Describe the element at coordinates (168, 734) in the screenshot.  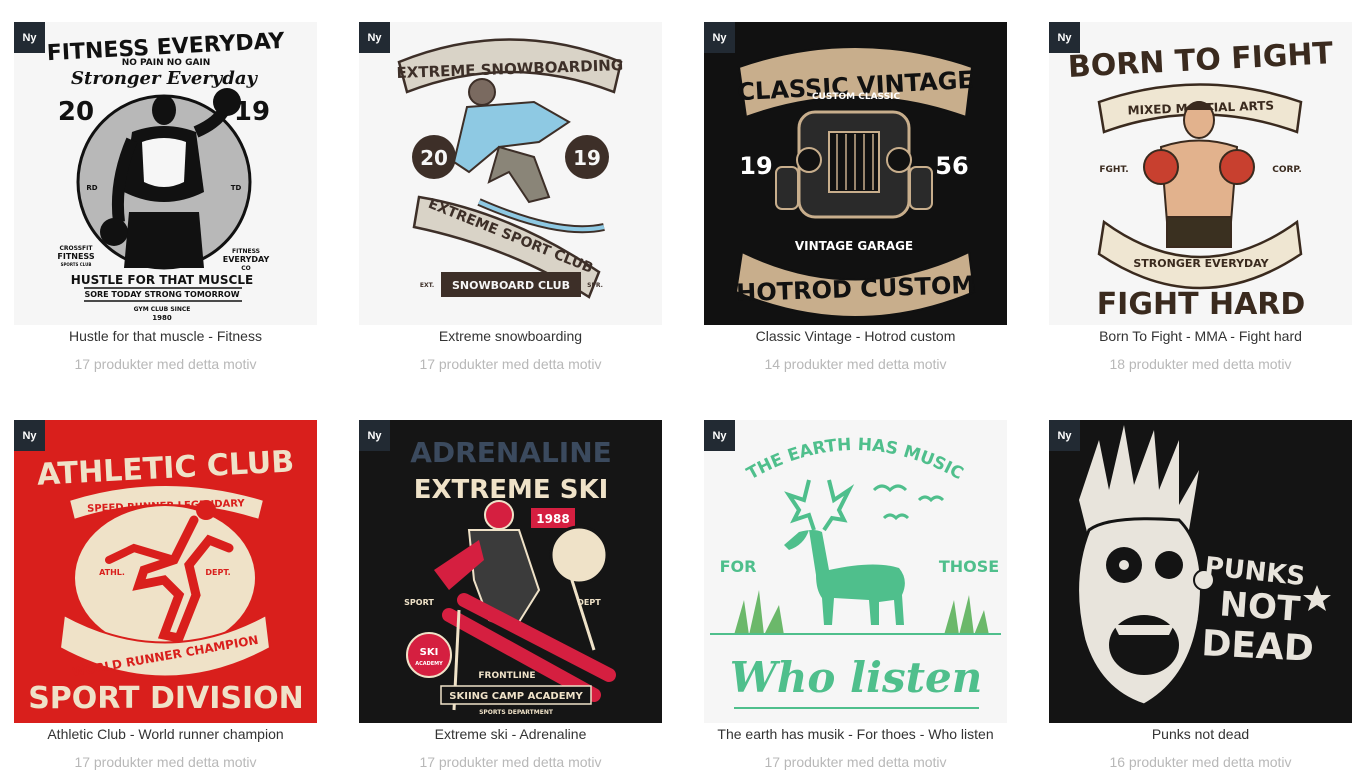
I see `product-title: Athletic Club - World runner champion` at that location.